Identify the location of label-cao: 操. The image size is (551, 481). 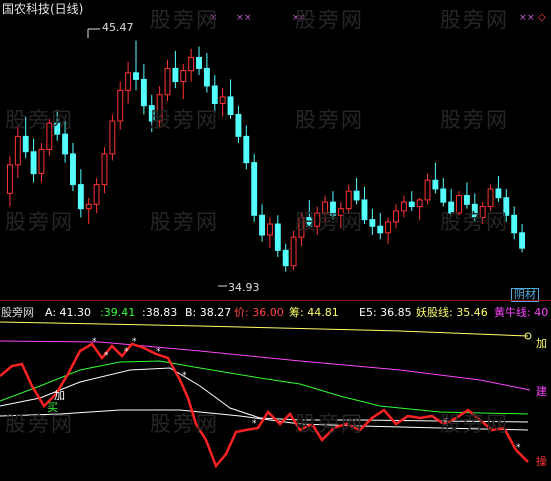
(541, 461).